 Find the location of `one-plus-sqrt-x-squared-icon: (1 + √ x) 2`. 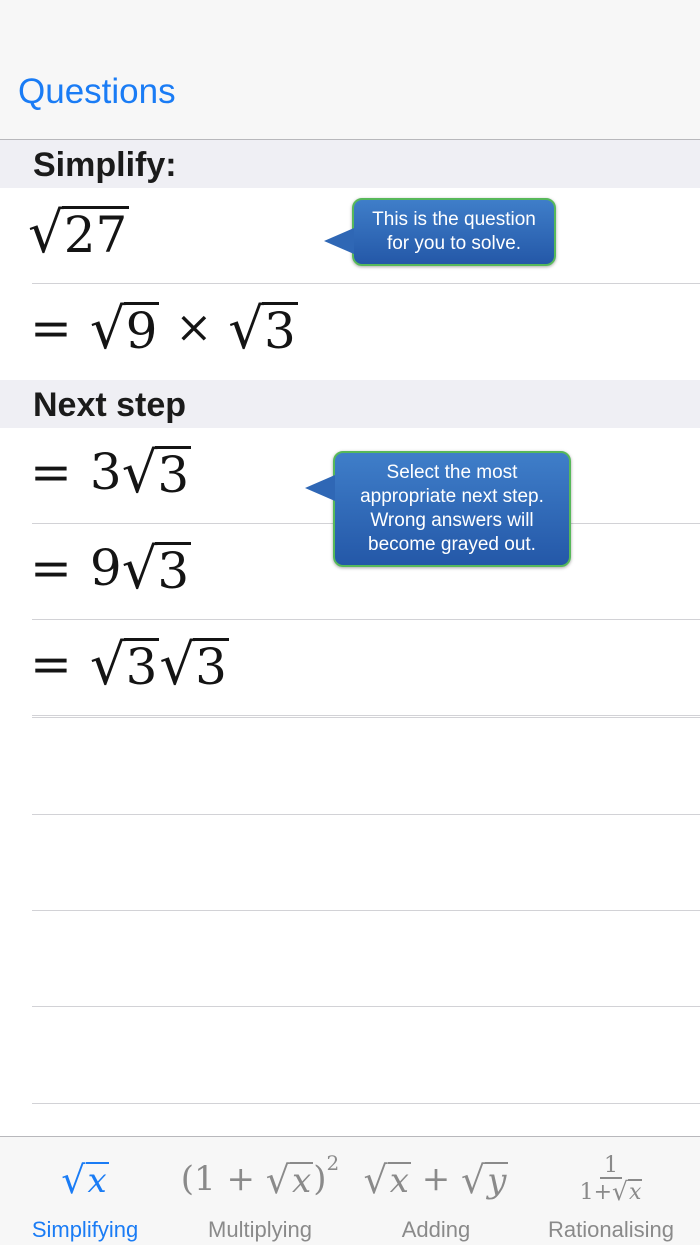

one-plus-sqrt-x-squared-icon: (1 + √ x) 2 is located at coordinates (260, 1177).